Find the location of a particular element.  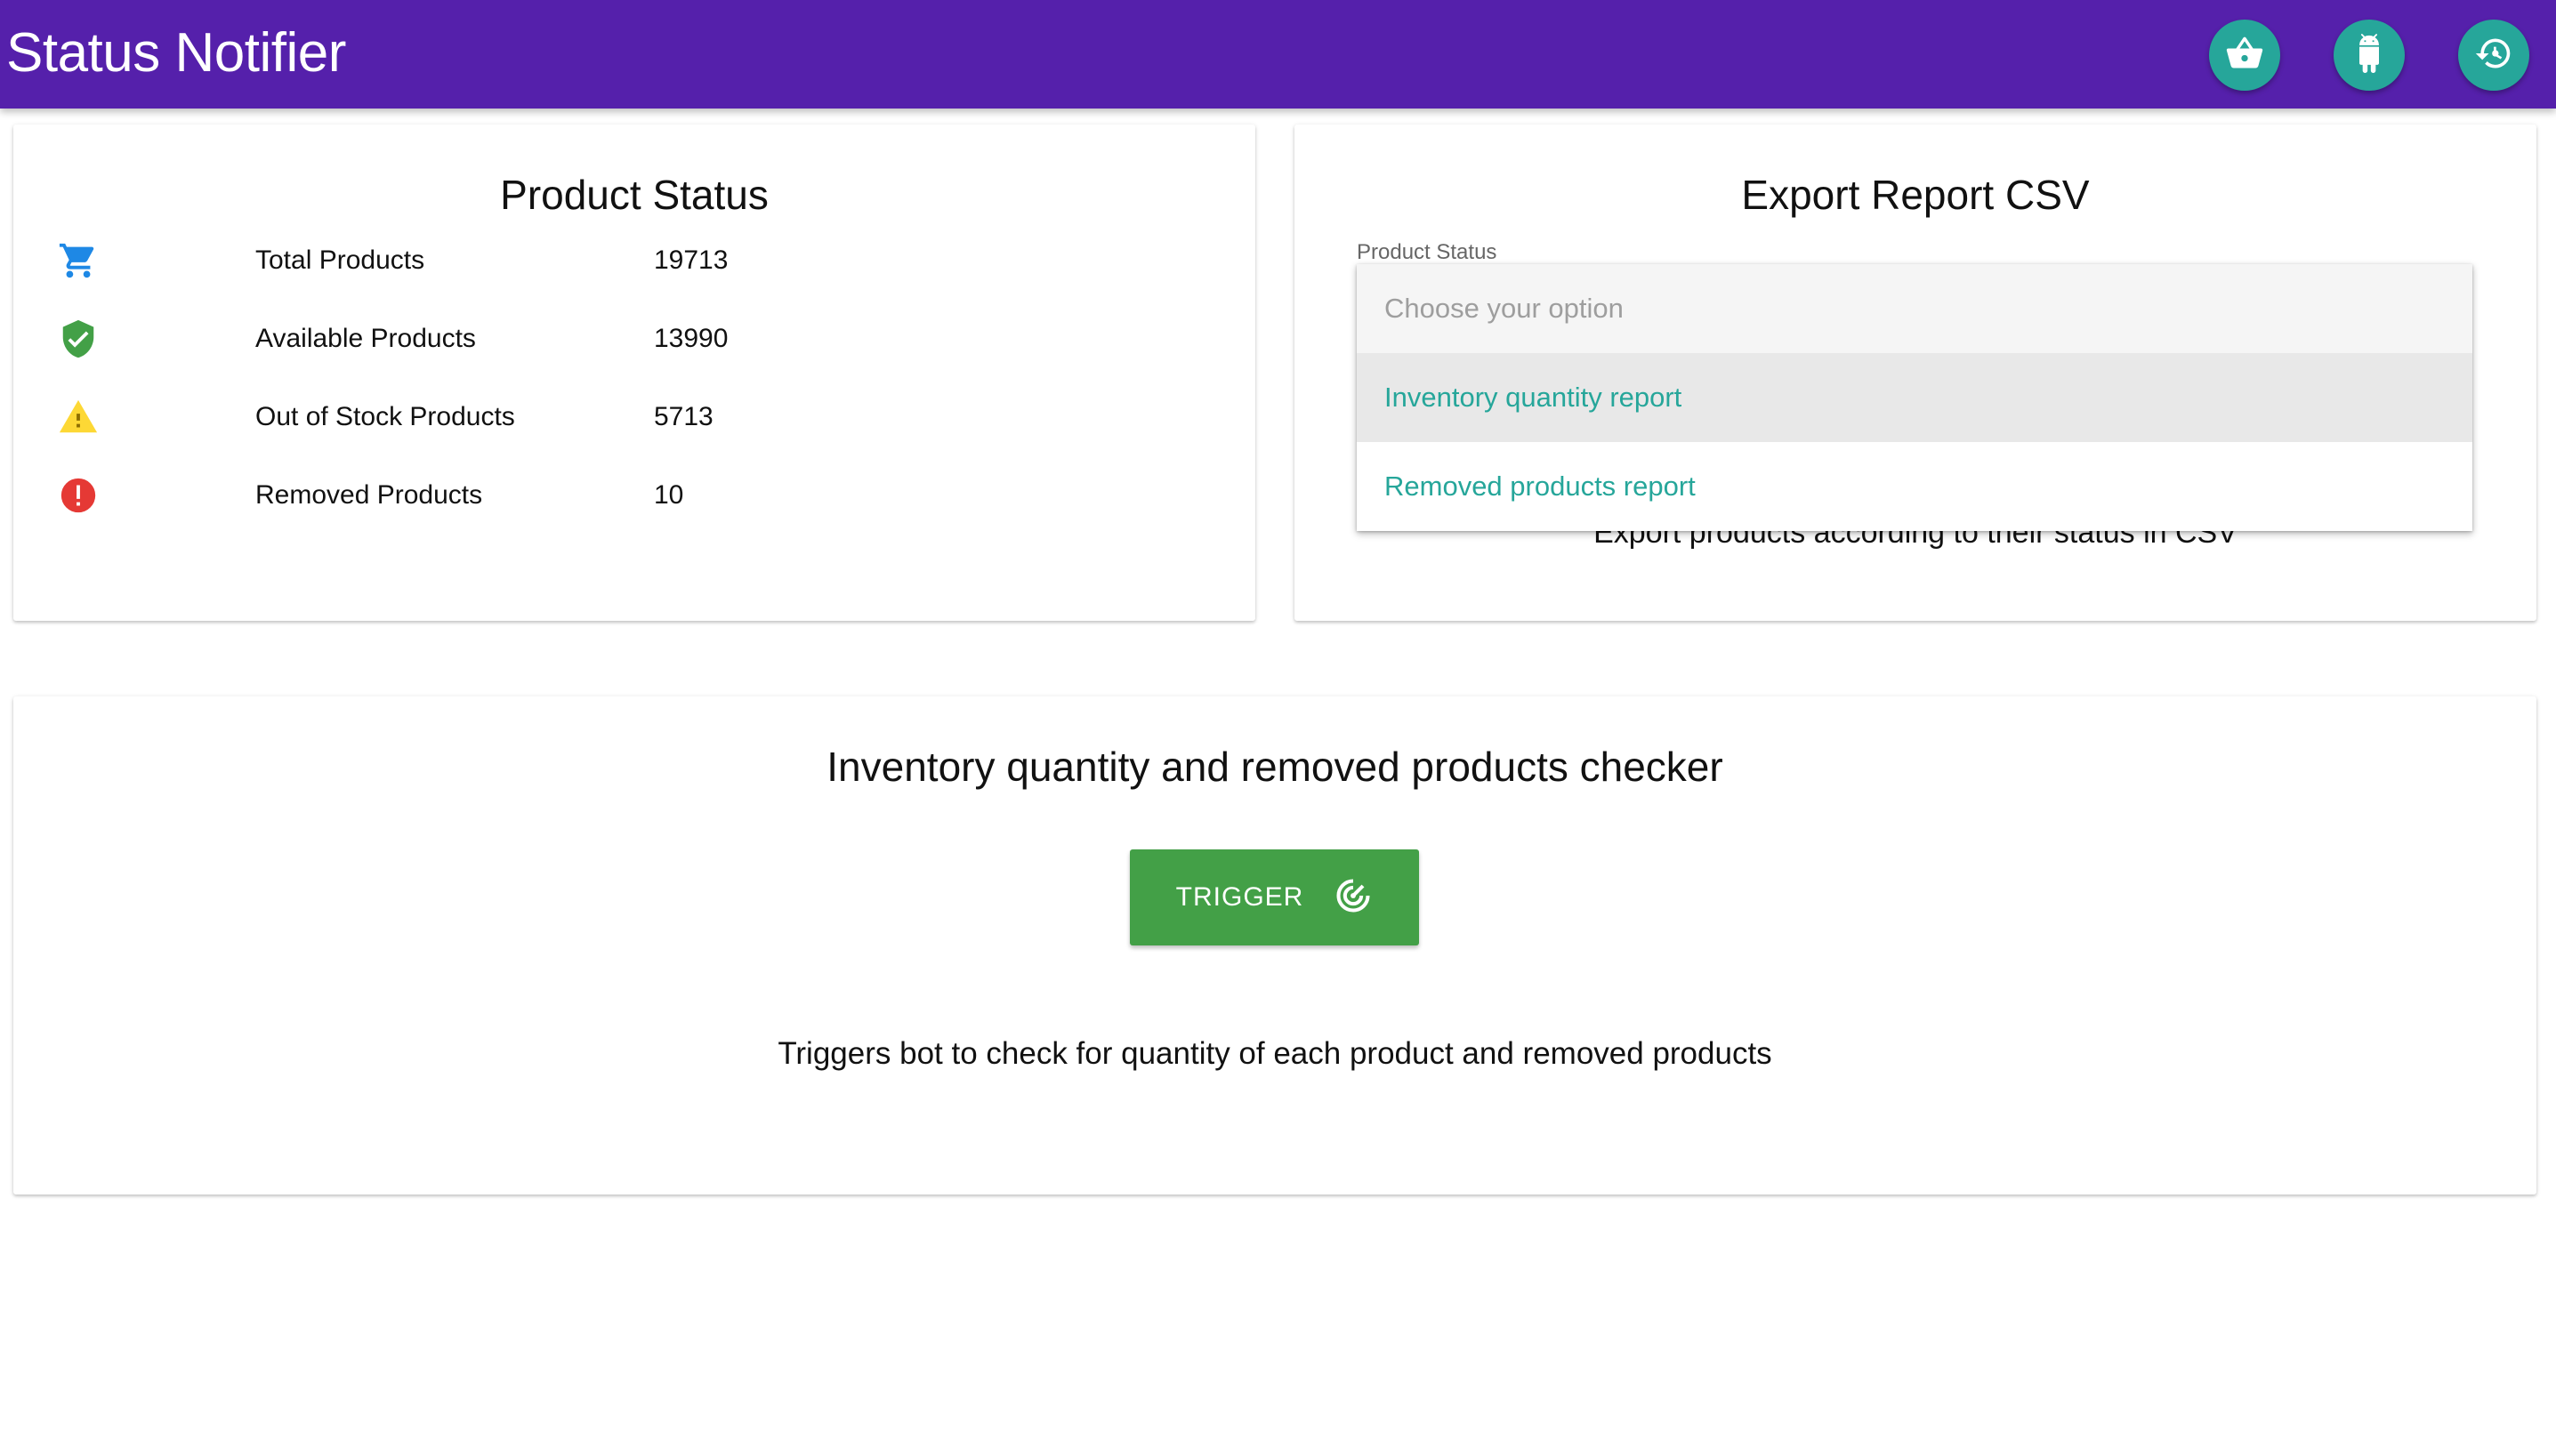

dropdown-placeholder: Choose your option is located at coordinates (1915, 308).